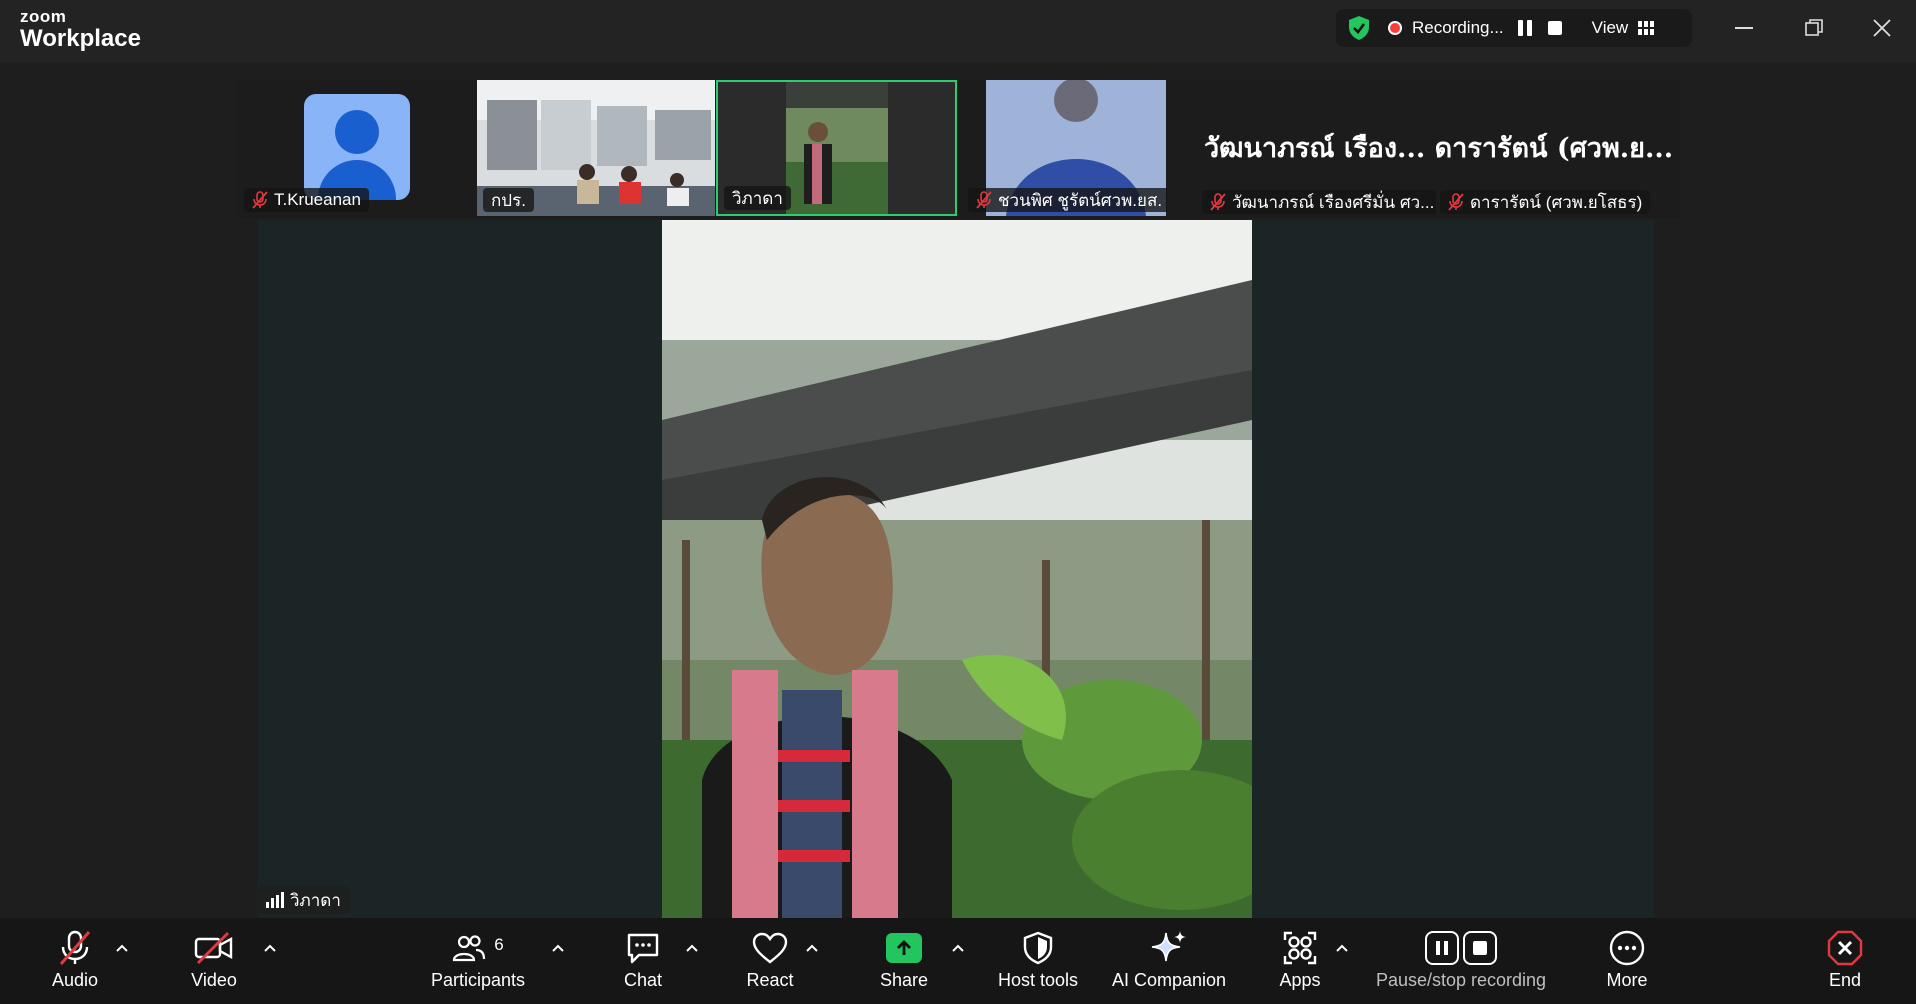 This screenshot has width=1916, height=1004. Describe the element at coordinates (214, 980) in the screenshot. I see `video-label: Video` at that location.